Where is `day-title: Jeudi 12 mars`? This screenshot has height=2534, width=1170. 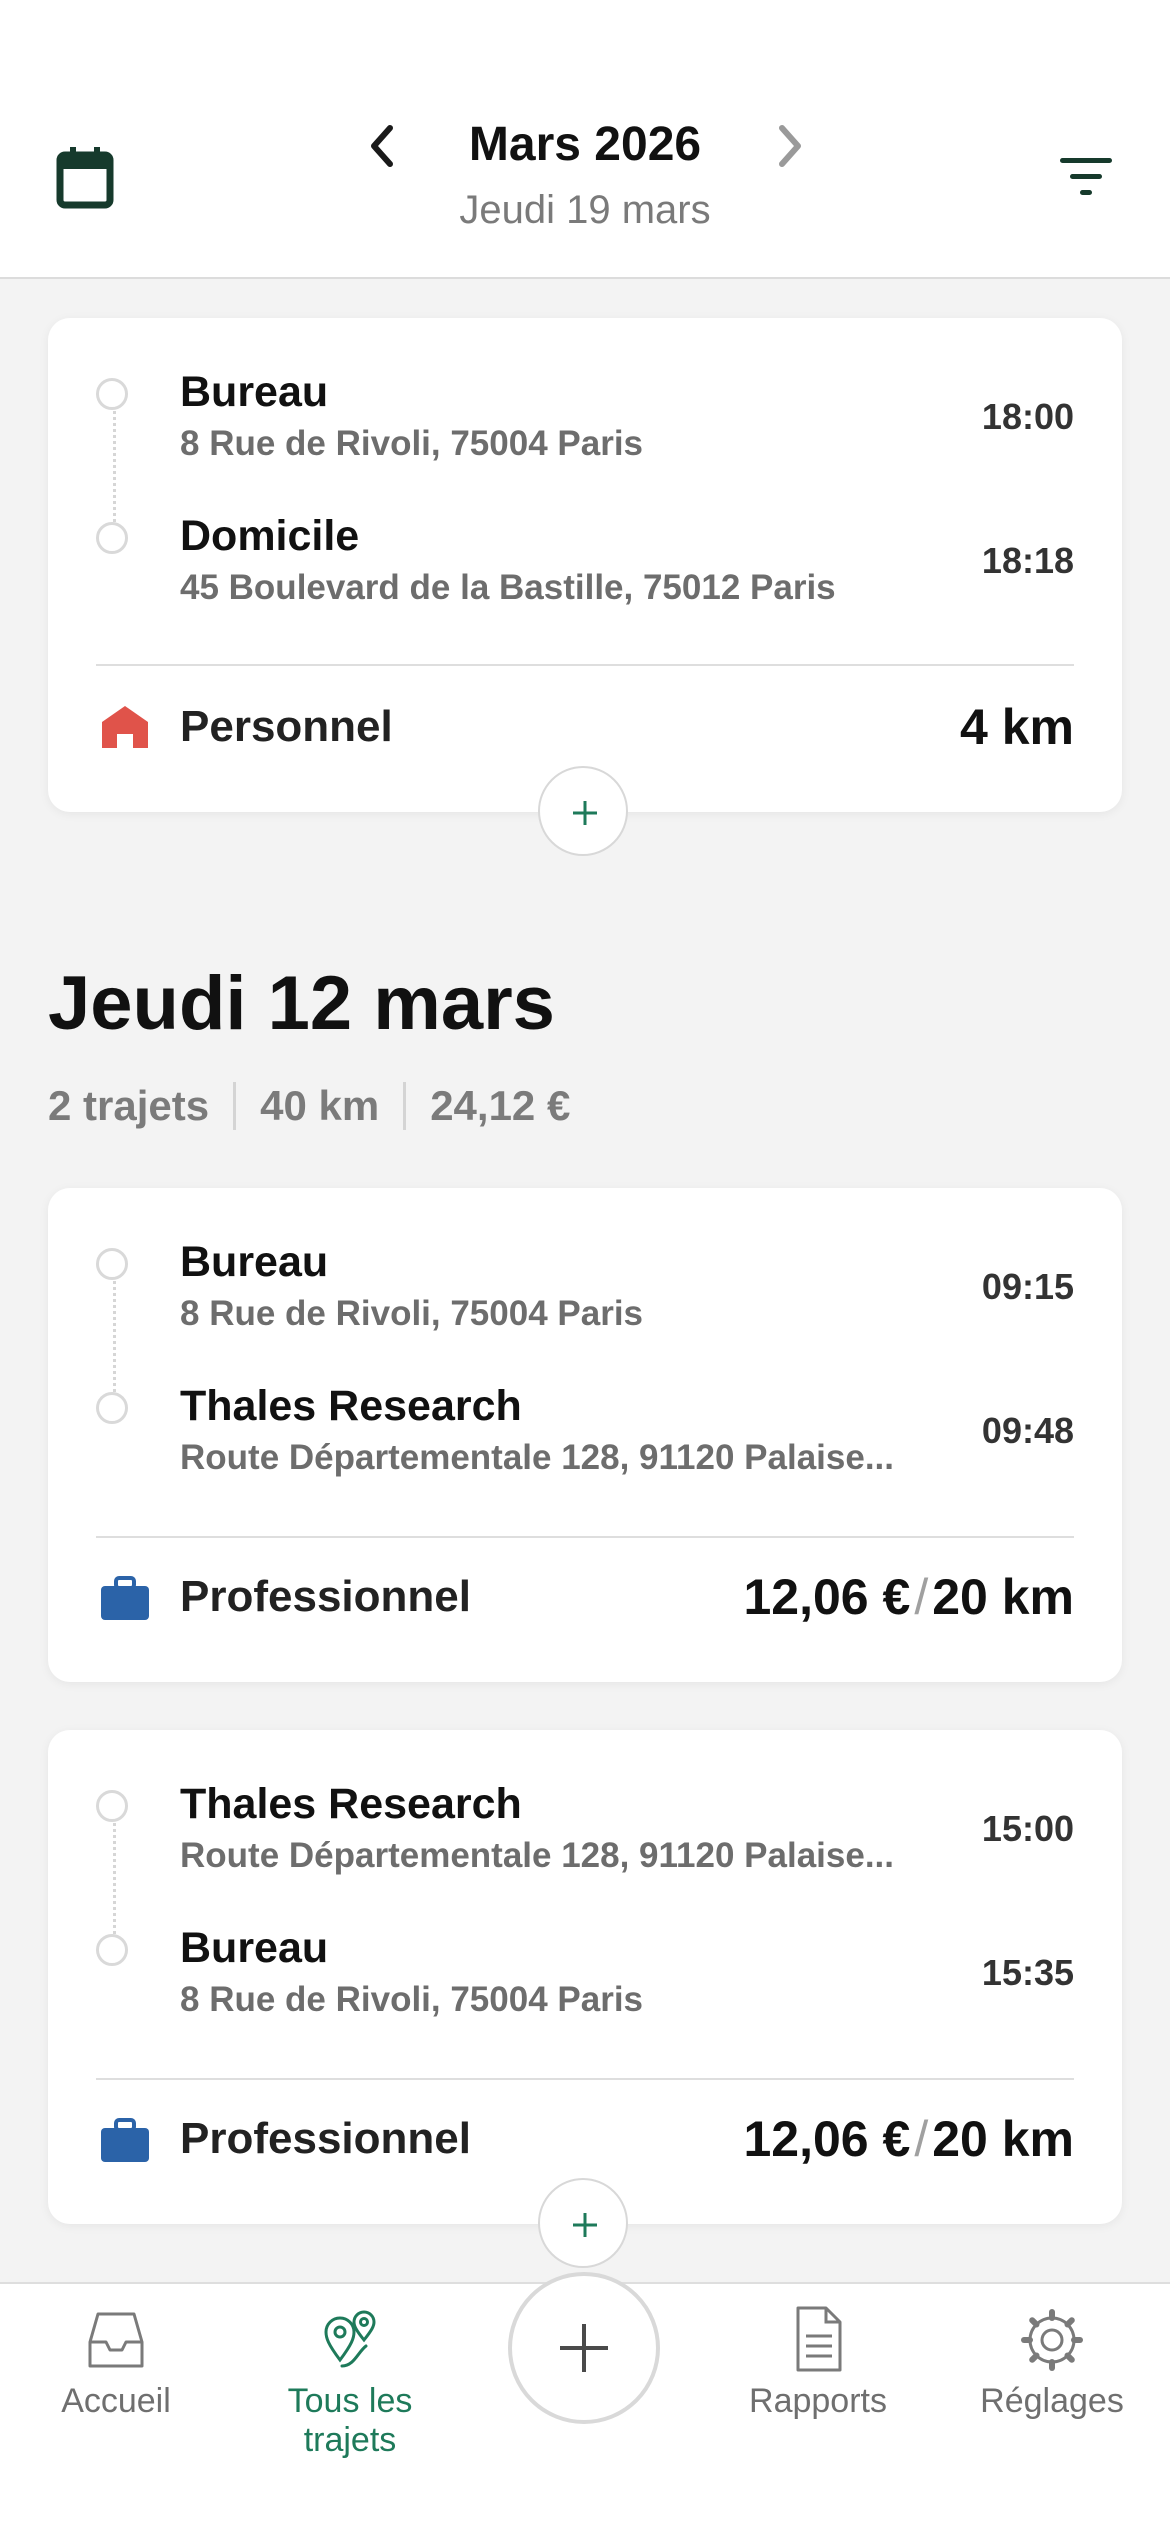
day-title: Jeudi 12 mars is located at coordinates (301, 1003).